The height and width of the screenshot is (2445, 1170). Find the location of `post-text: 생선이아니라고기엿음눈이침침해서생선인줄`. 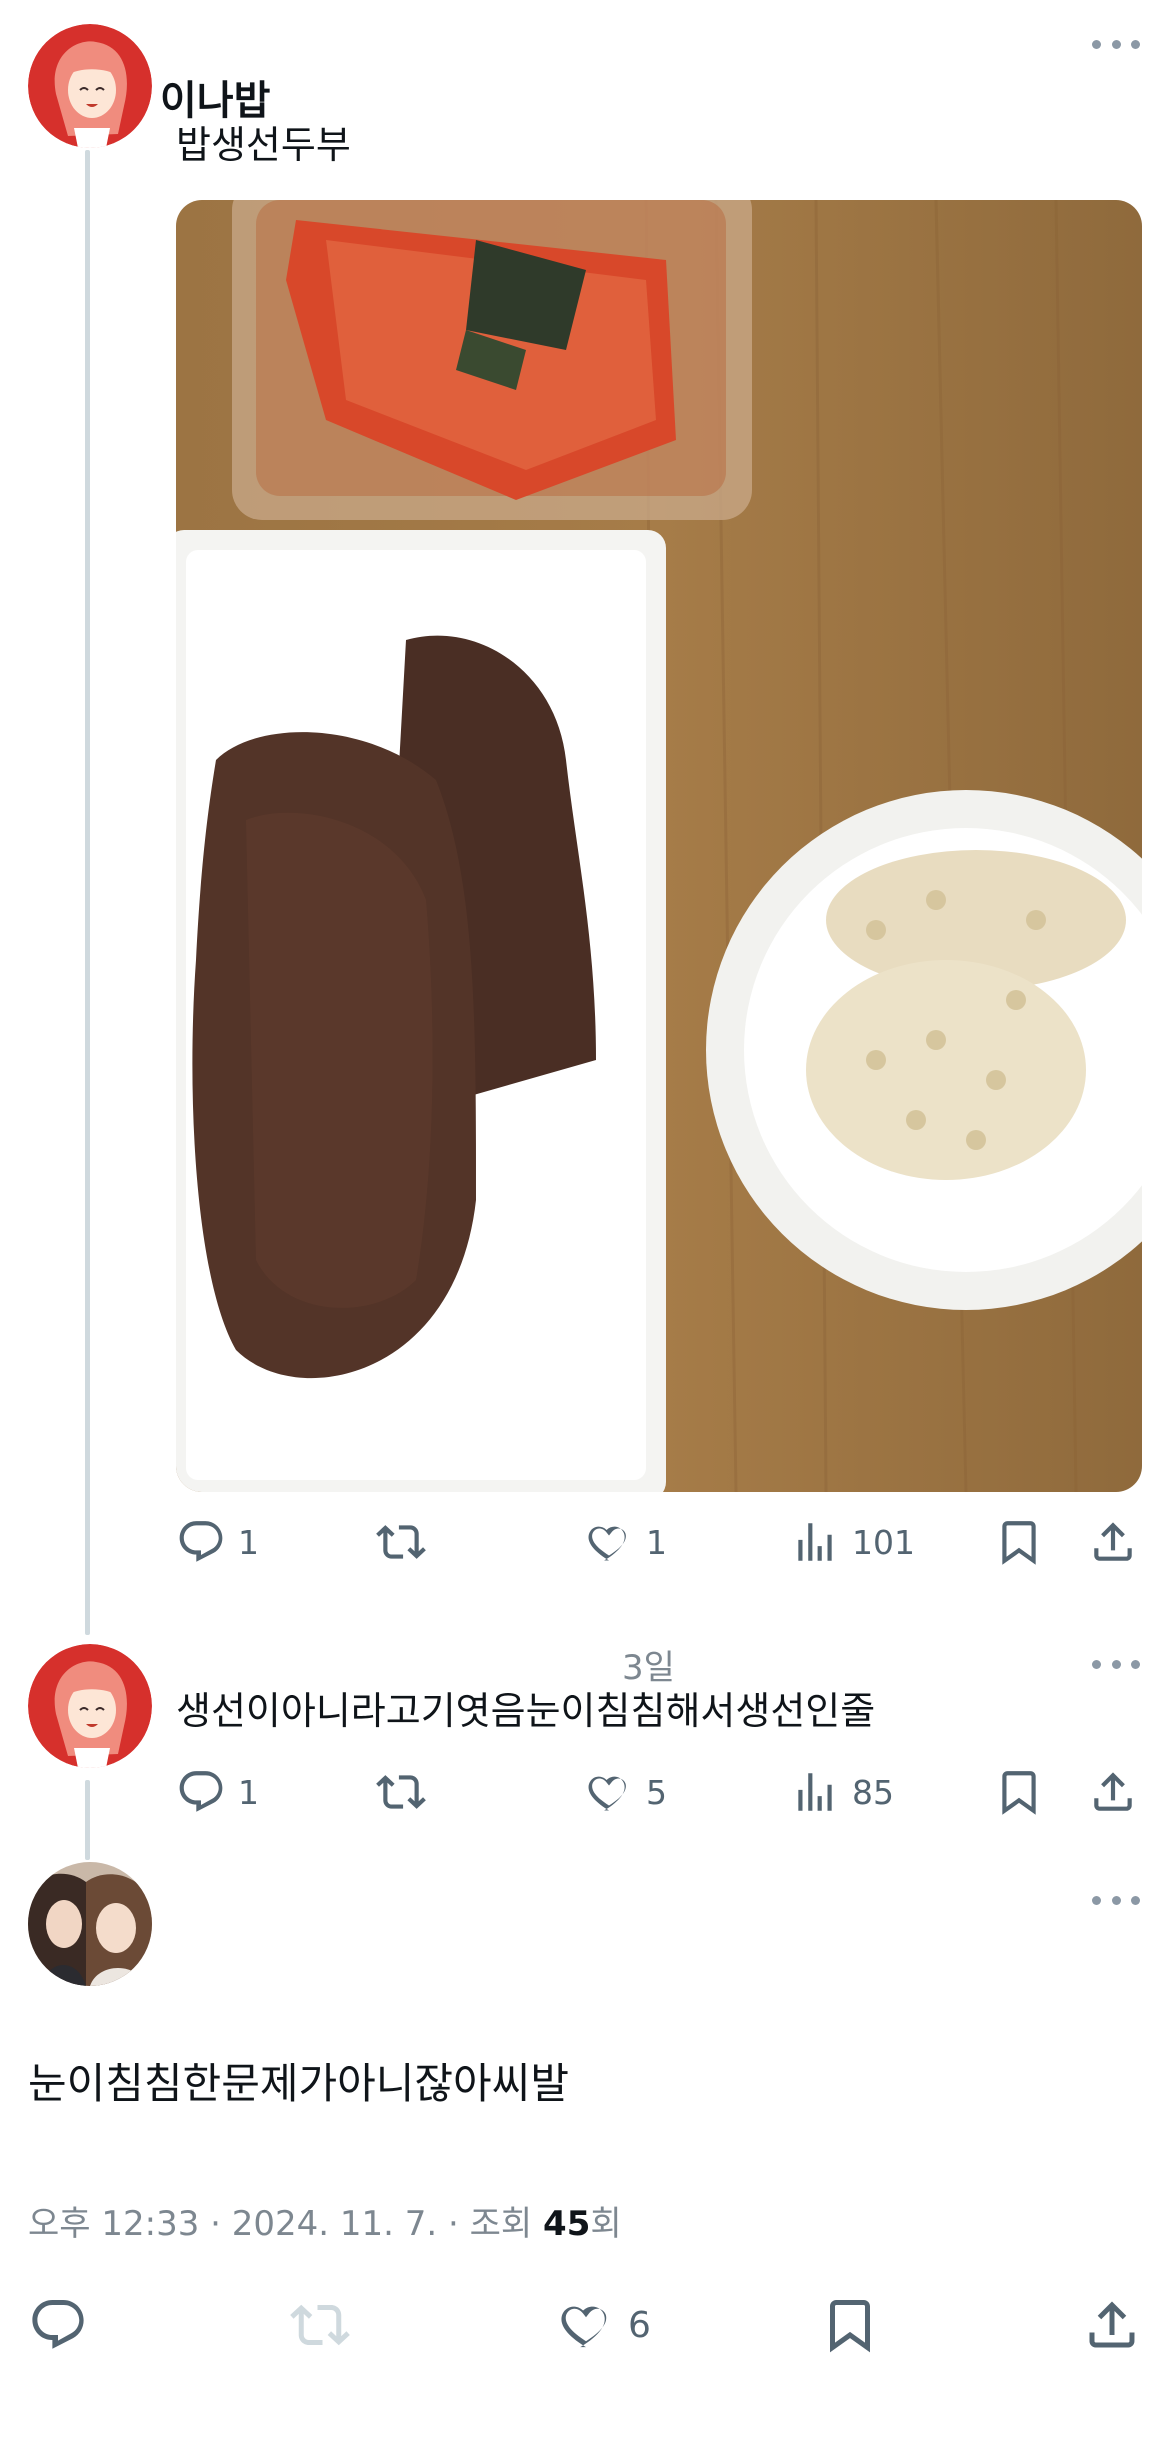

post-text: 생선이아니라고기엿음눈이침침해서생선인줄 is located at coordinates (526, 1711).